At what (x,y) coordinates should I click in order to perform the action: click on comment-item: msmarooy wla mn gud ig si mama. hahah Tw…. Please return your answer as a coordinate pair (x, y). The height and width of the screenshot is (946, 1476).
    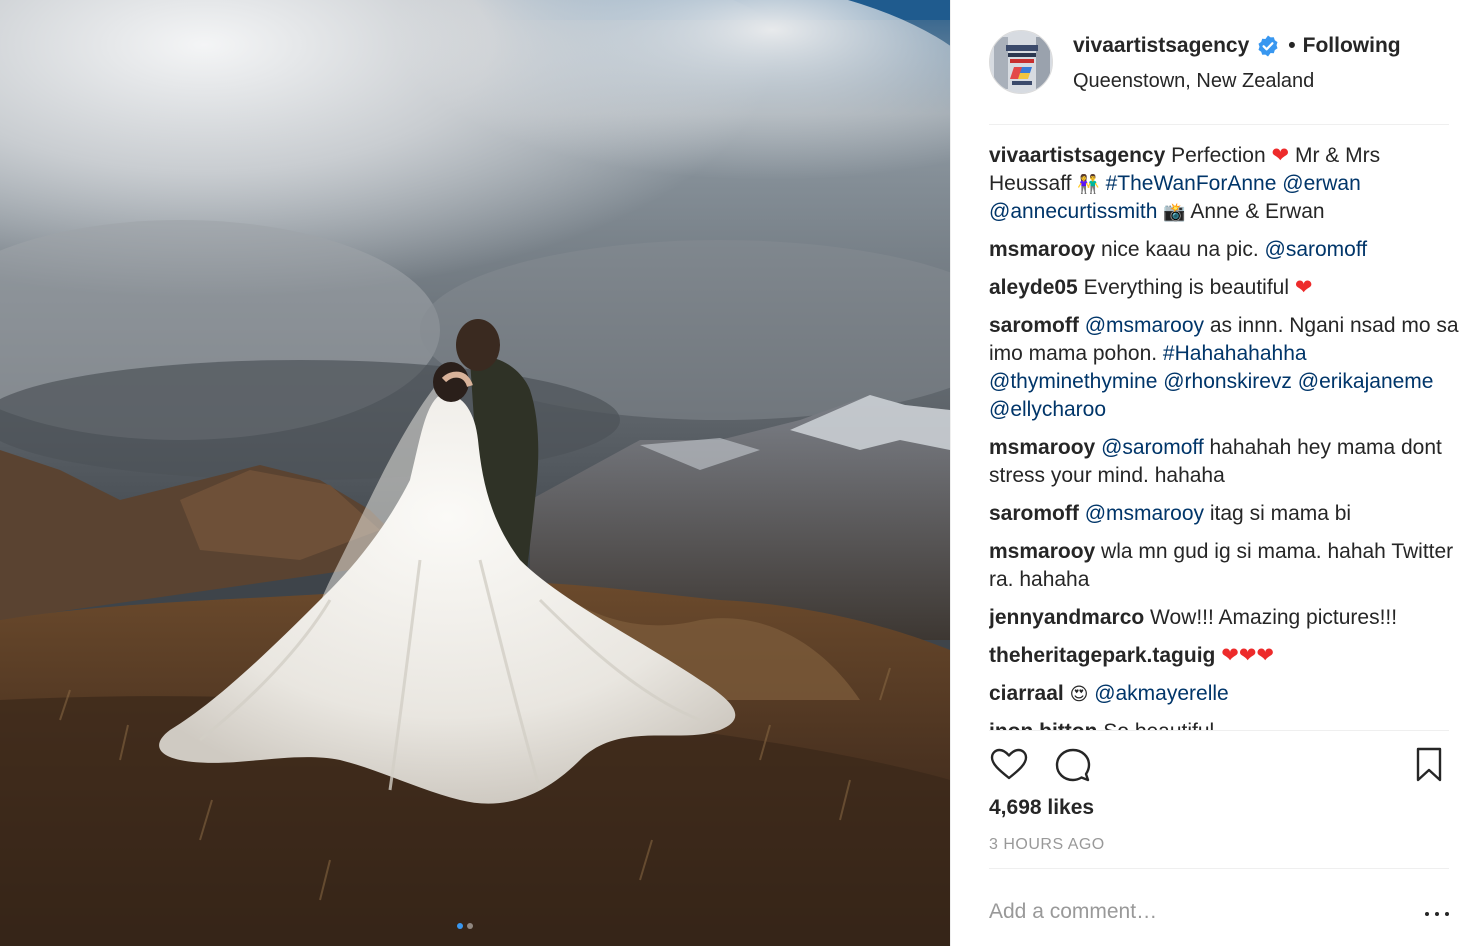
    Looking at the image, I should click on (1224, 566).